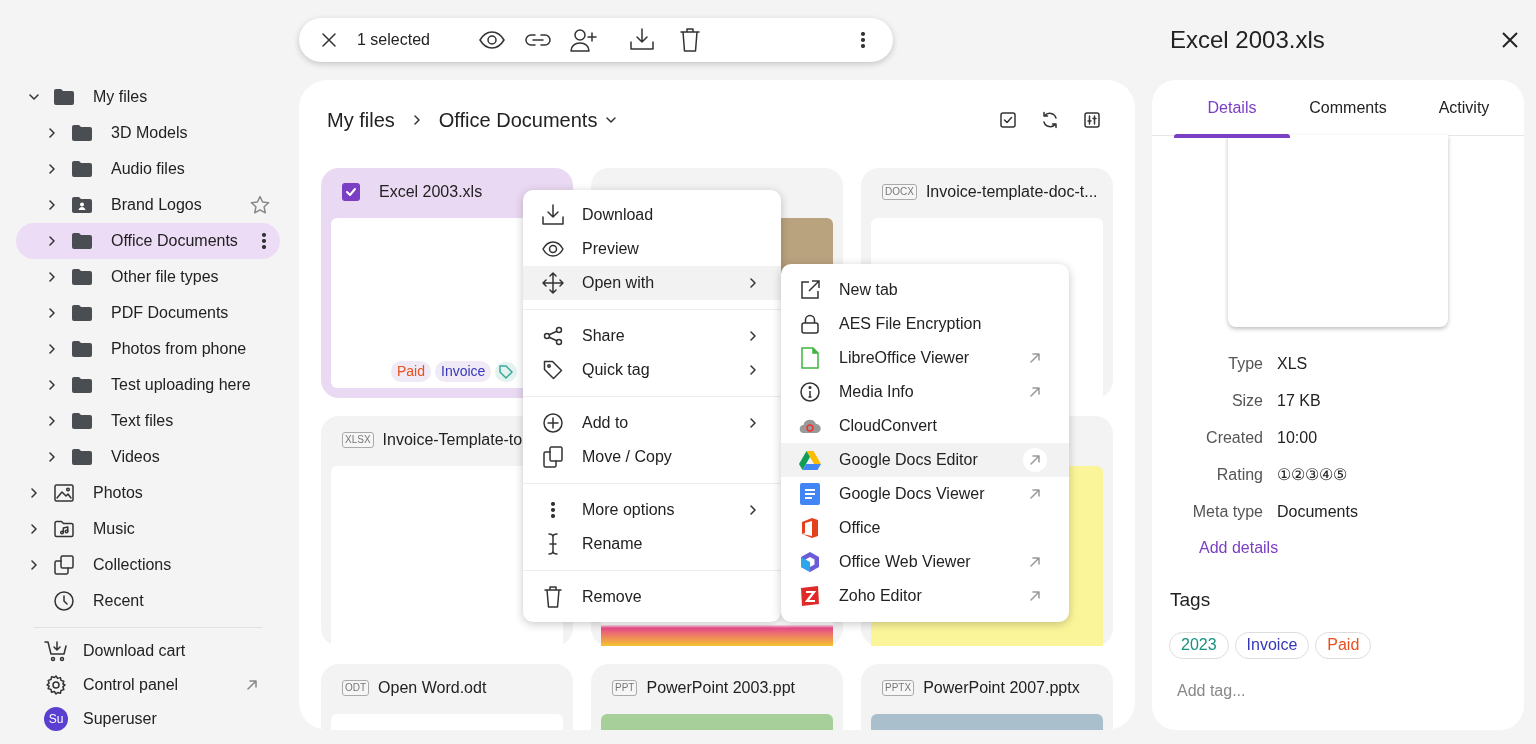 Image resolution: width=1536 pixels, height=744 pixels. What do you see at coordinates (114, 529) in the screenshot?
I see `tree-label: Music` at bounding box center [114, 529].